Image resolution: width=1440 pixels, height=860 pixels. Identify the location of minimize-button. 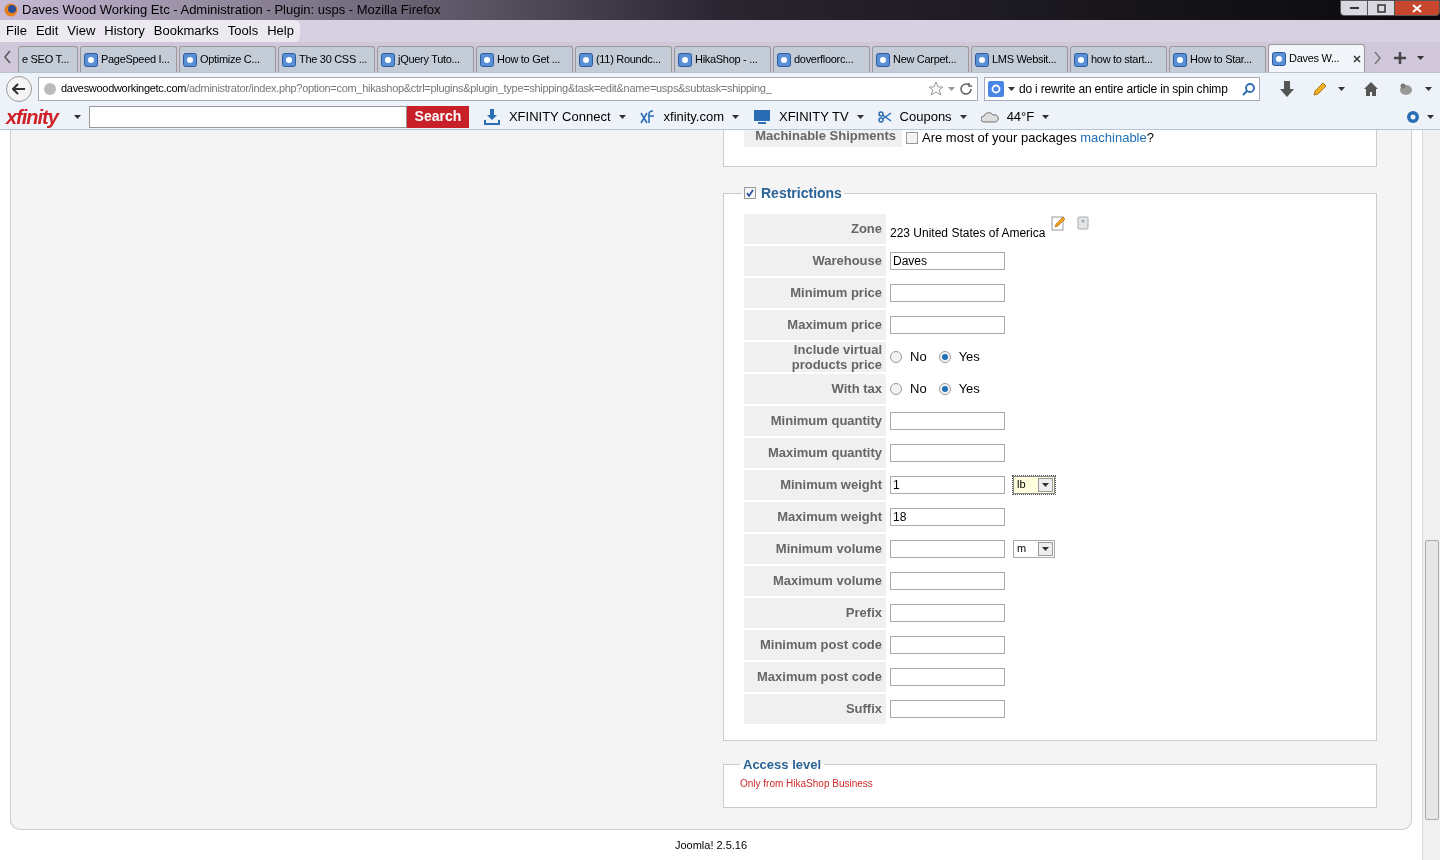
(1354, 8).